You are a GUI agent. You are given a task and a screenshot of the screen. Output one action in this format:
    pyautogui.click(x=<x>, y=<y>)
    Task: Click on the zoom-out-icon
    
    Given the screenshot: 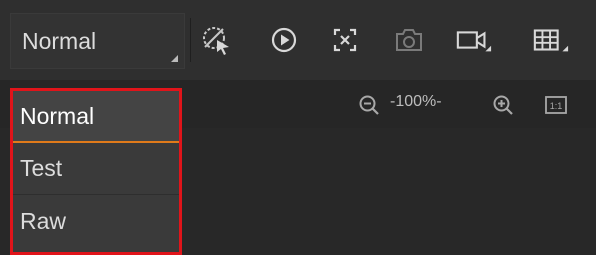 What is the action you would take?
    pyautogui.click(x=369, y=105)
    